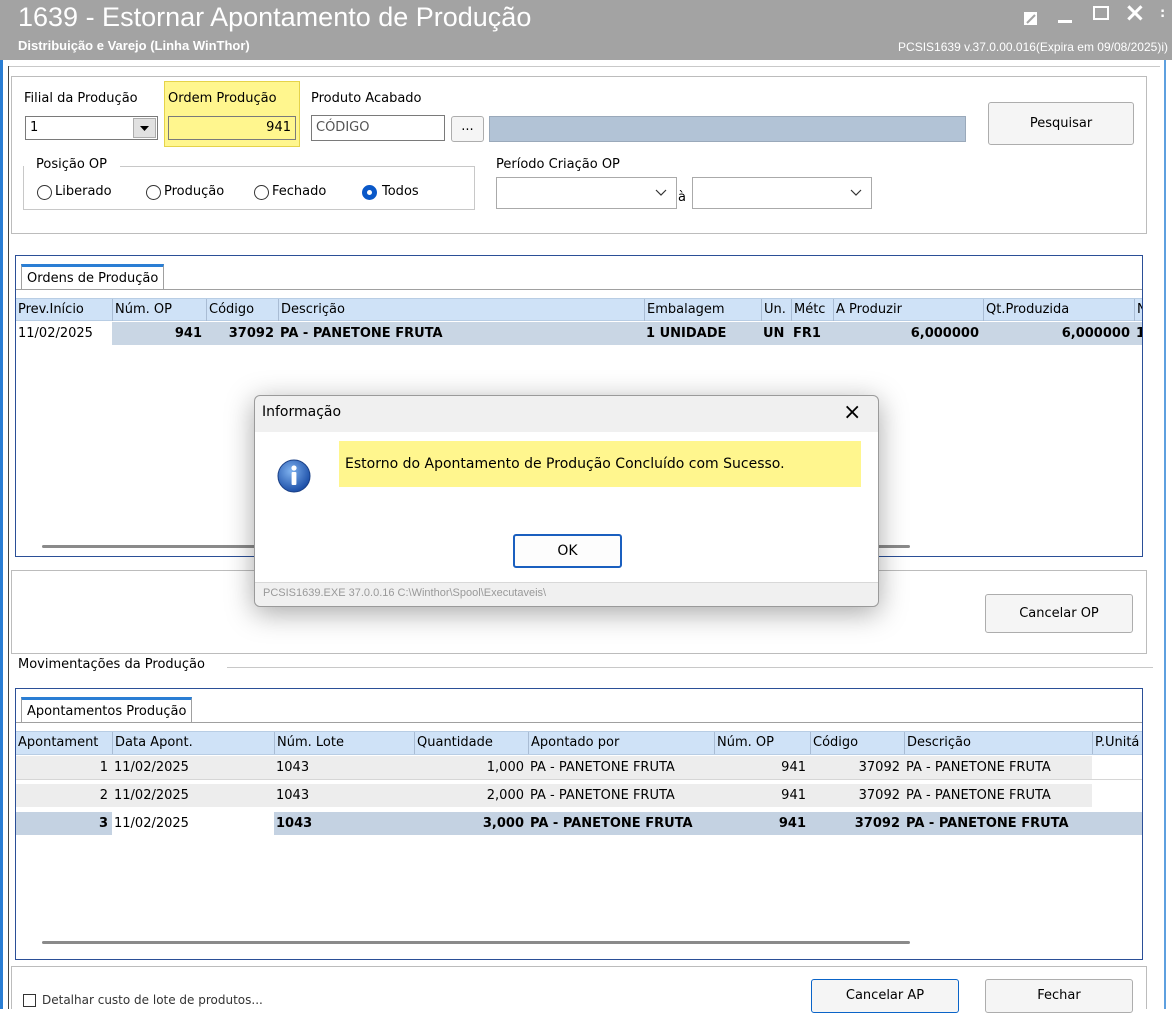 Image resolution: width=1172 pixels, height=1013 pixels. Describe the element at coordinates (134, 45) in the screenshot. I see `window-subtitle: Distribuição e Varejo (Linha WinThor)` at that location.